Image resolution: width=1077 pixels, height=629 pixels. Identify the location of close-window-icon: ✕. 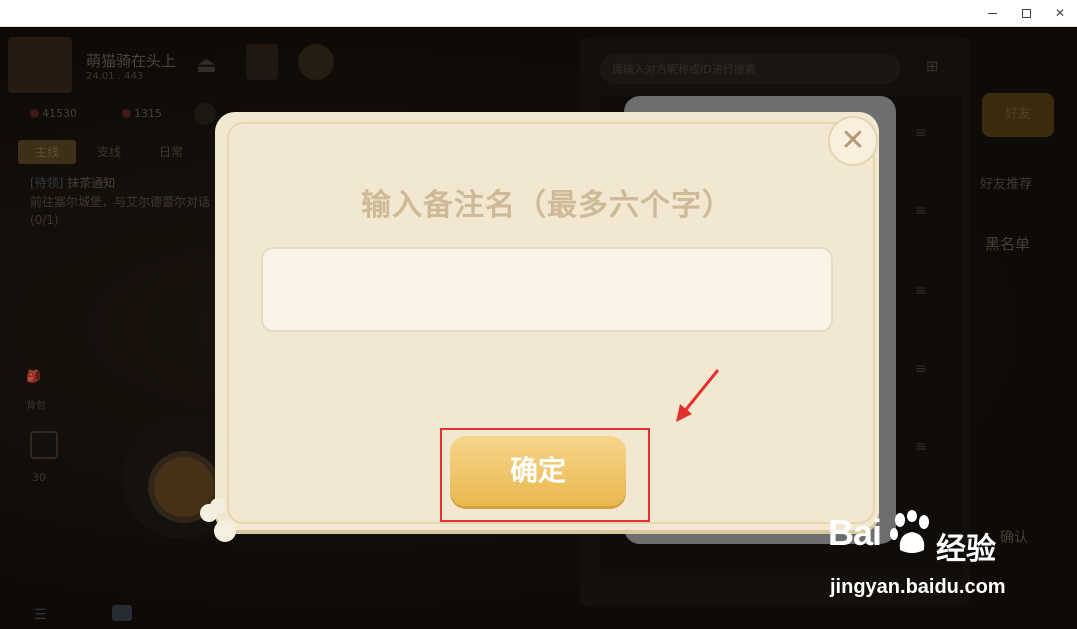
(1060, 13).